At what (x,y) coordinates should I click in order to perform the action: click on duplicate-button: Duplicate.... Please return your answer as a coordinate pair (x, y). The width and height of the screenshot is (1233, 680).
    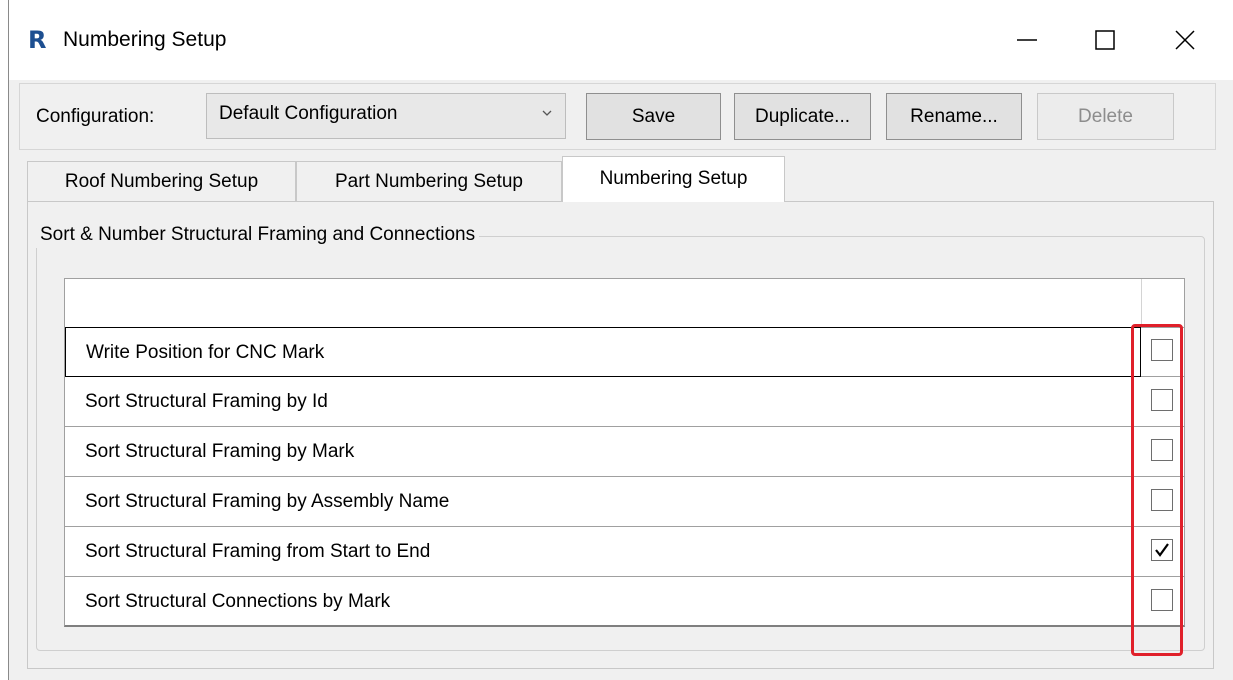
    Looking at the image, I should click on (802, 116).